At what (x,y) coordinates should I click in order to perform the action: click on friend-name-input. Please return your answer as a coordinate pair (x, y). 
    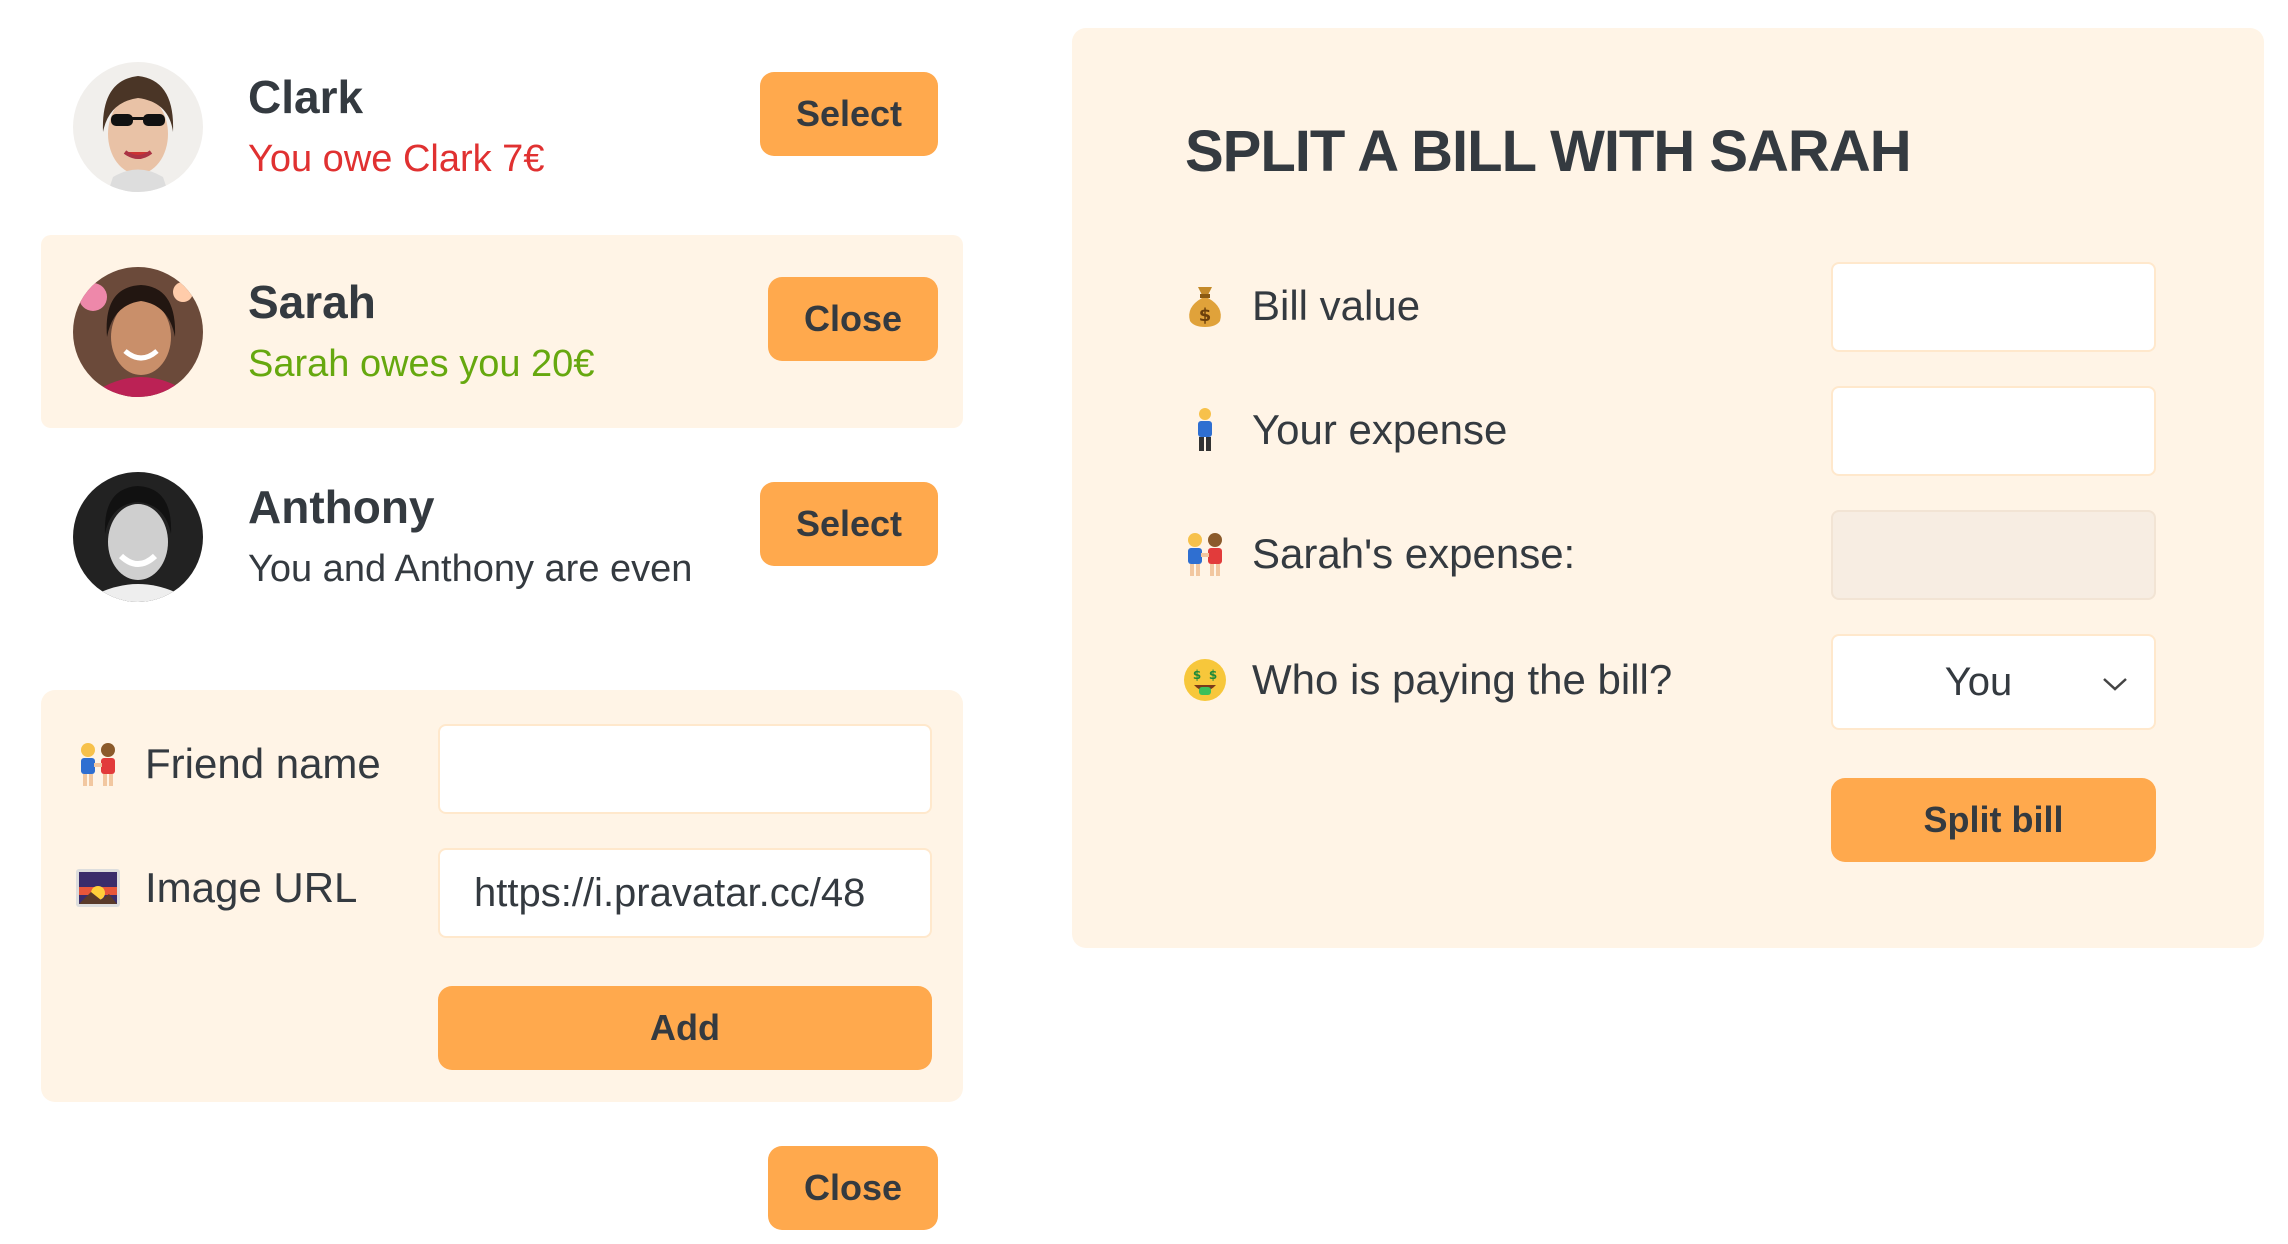
    Looking at the image, I should click on (685, 769).